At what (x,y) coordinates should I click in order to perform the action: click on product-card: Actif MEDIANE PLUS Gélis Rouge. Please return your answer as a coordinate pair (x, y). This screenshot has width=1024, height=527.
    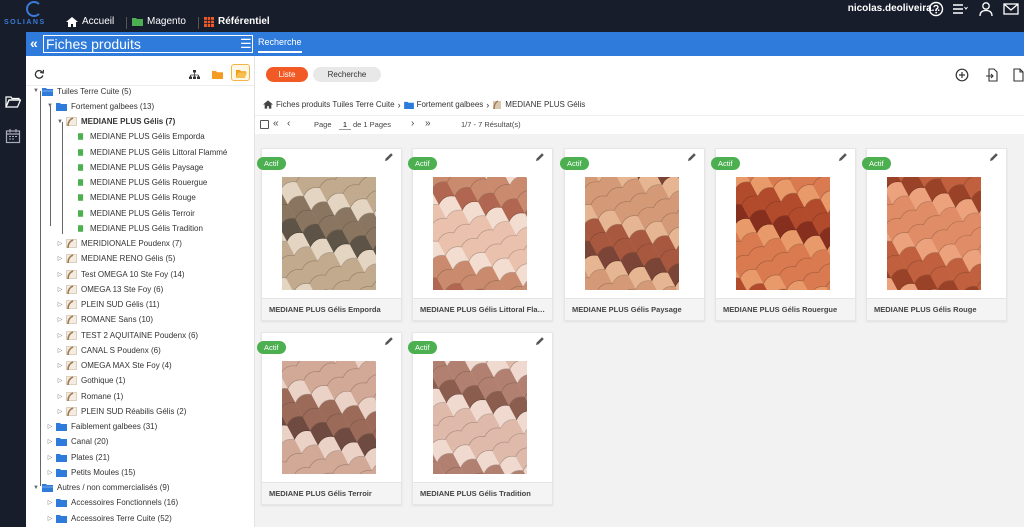
    Looking at the image, I should click on (934, 234).